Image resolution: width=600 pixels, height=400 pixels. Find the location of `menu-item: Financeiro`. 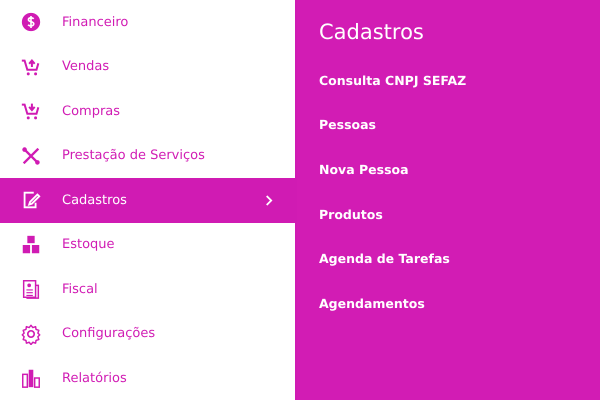

menu-item: Financeiro is located at coordinates (147, 22).